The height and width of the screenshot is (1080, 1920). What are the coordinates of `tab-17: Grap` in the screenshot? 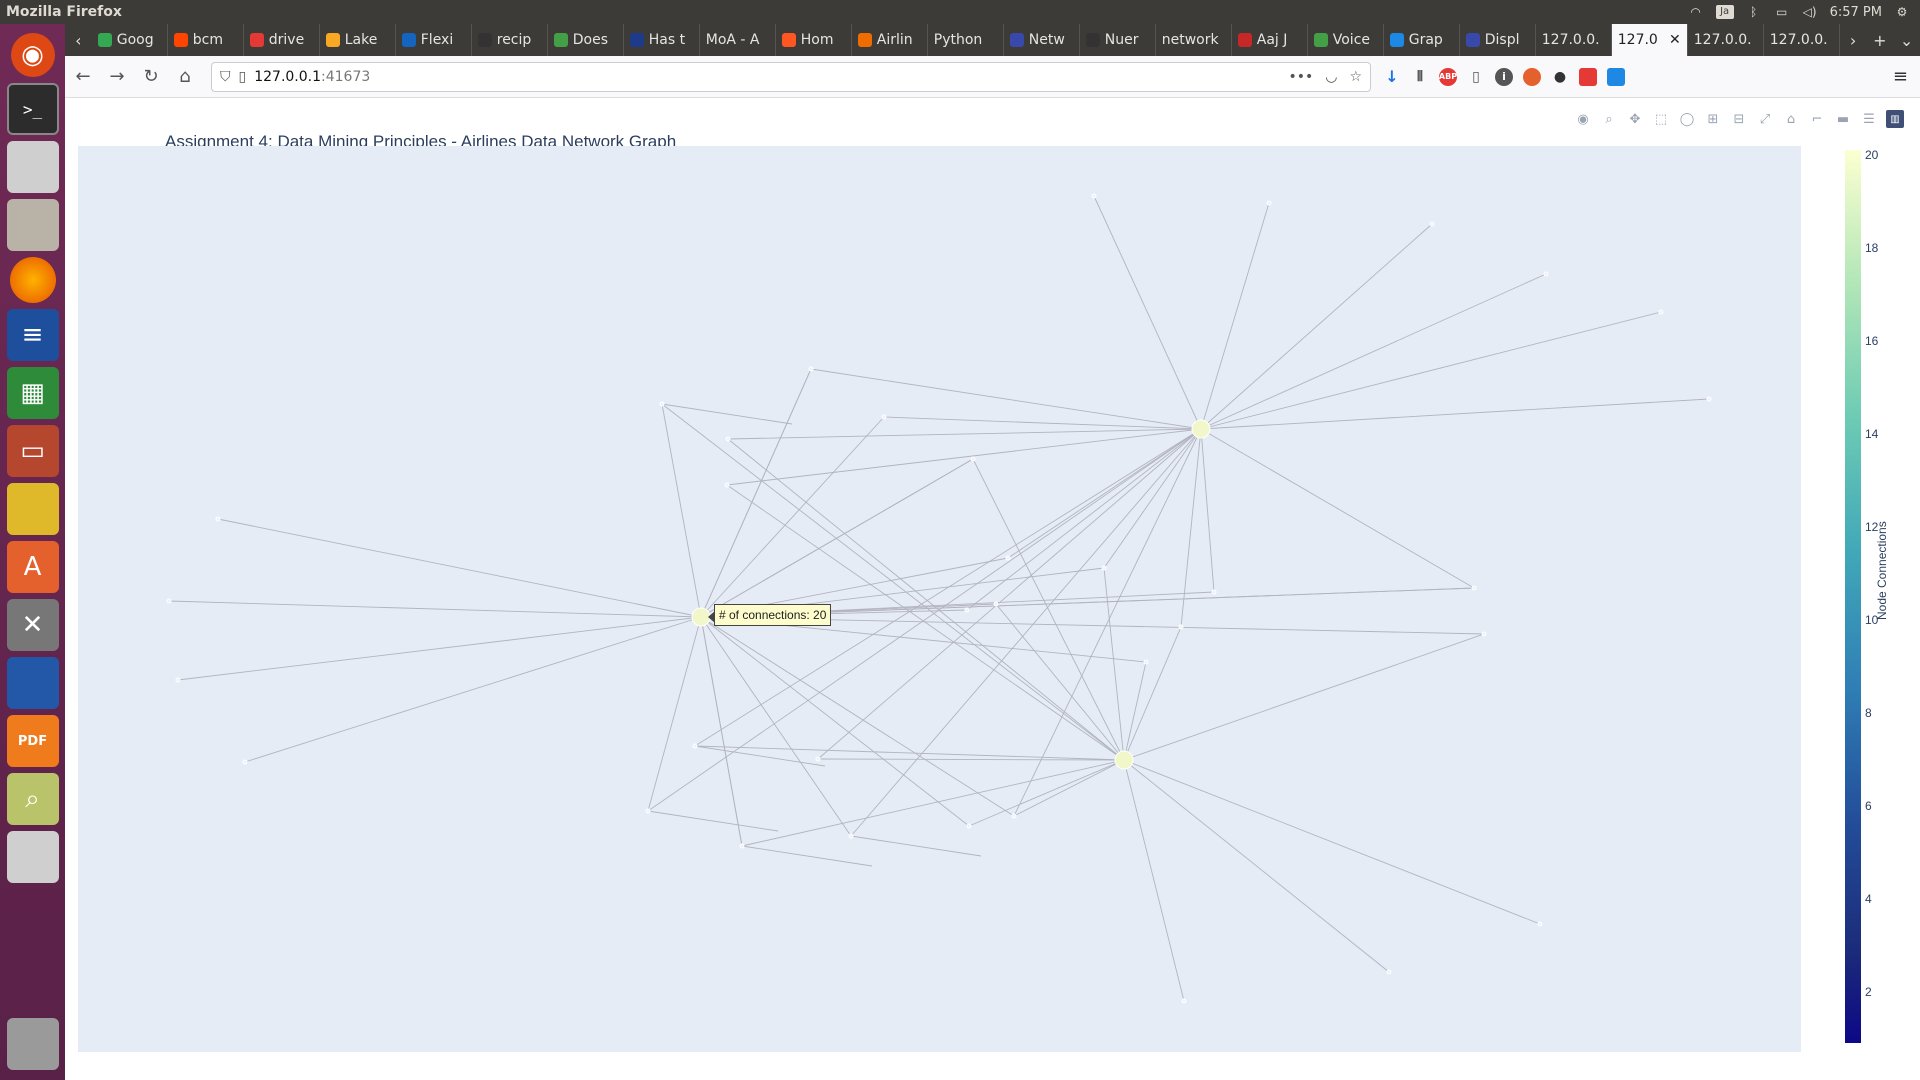 It's located at (1422, 40).